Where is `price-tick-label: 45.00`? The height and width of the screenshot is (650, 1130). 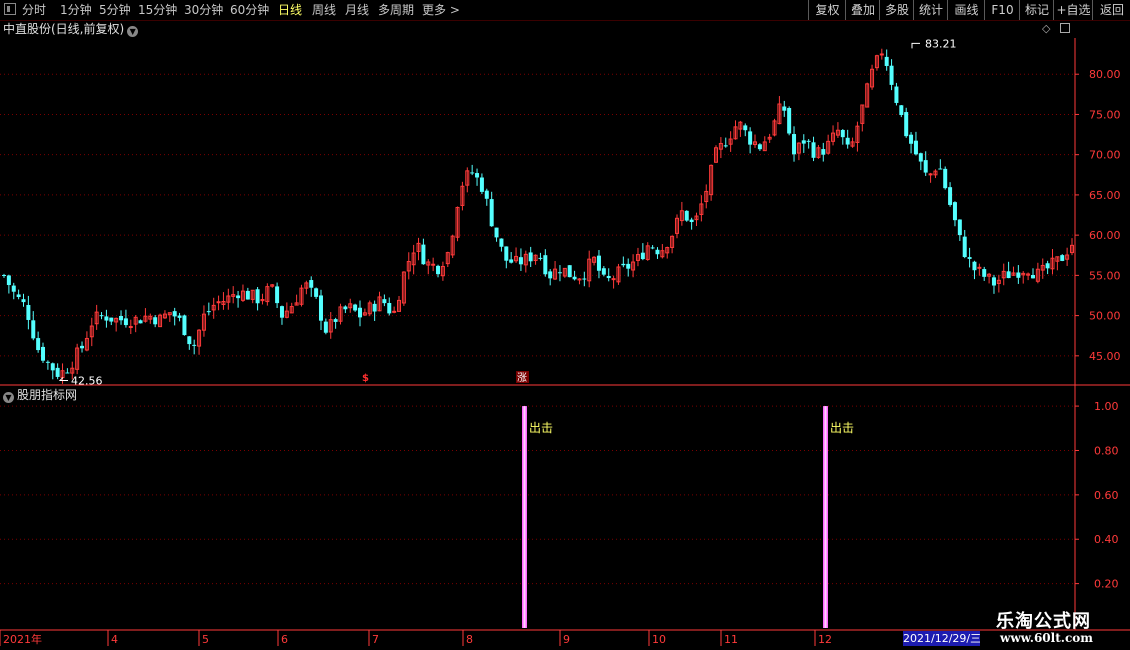 price-tick-label: 45.00 is located at coordinates (1105, 356).